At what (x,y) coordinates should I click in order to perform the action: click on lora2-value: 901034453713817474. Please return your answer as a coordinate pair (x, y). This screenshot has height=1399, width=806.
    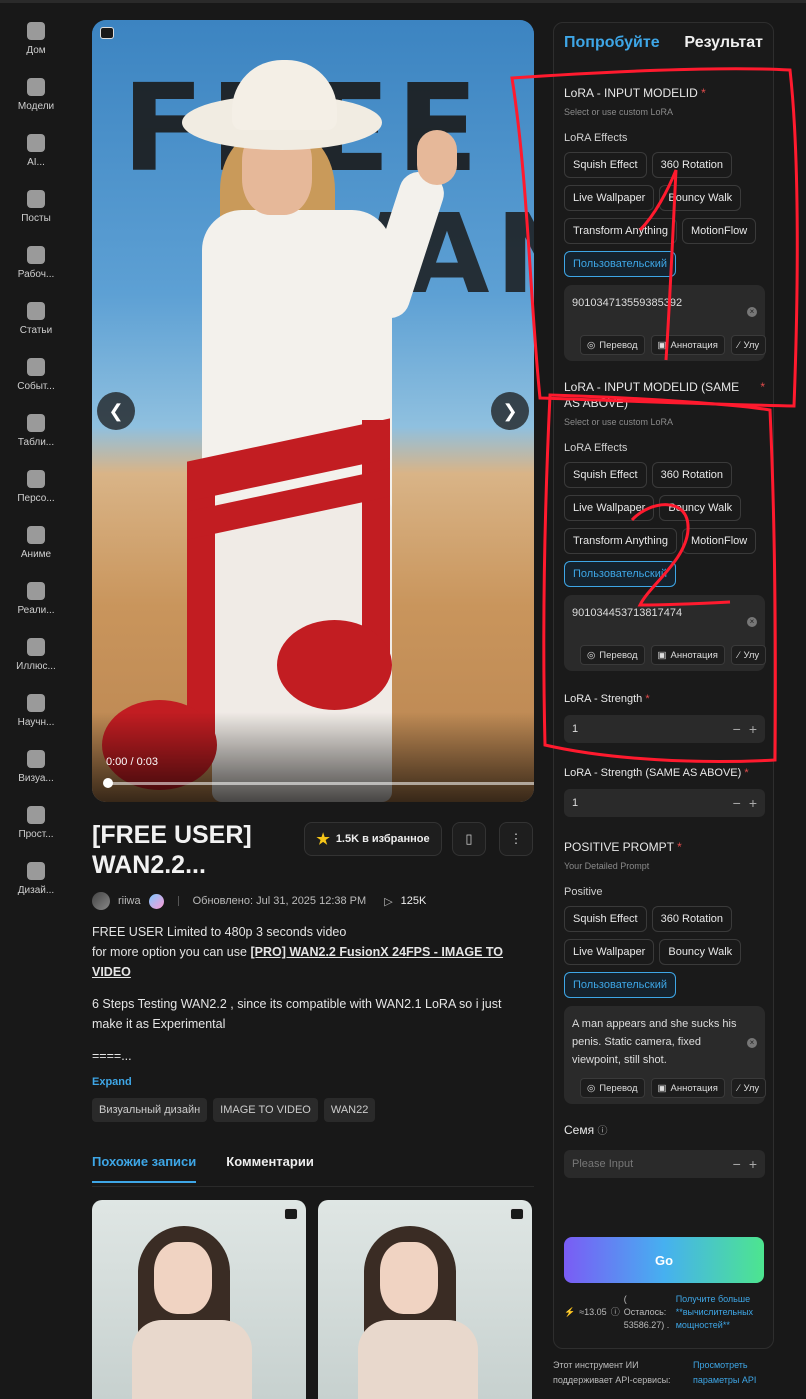
    Looking at the image, I should click on (657, 613).